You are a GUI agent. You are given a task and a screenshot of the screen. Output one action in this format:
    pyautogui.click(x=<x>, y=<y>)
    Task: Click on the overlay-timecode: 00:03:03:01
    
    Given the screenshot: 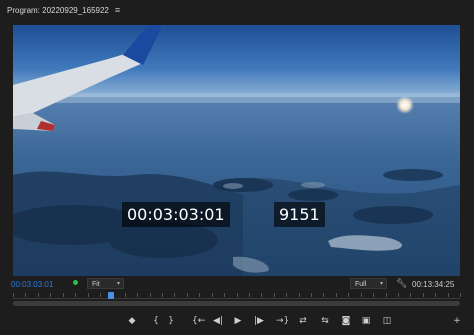 What is the action you would take?
    pyautogui.click(x=176, y=214)
    